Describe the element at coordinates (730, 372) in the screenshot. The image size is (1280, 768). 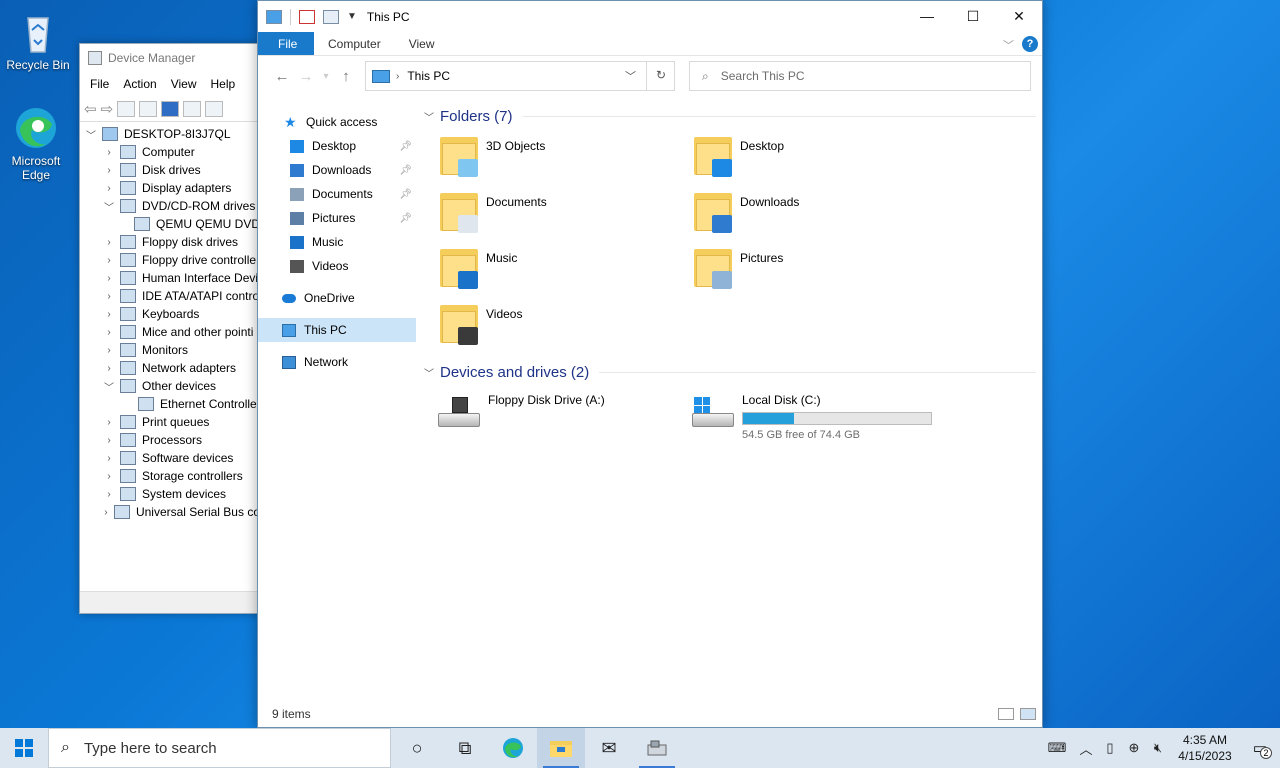
I see `drives-group-header: ﹀ Devices and drives (2)` at that location.